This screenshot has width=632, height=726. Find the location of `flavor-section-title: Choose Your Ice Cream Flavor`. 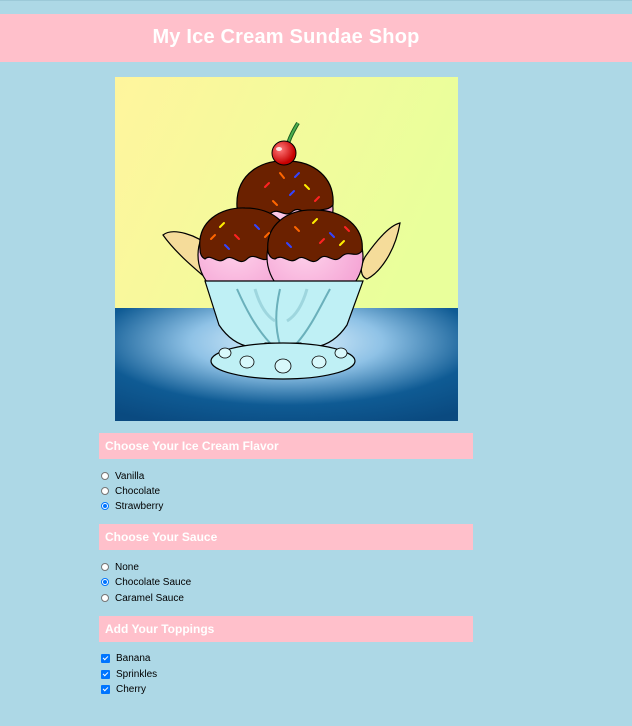

flavor-section-title: Choose Your Ice Cream Flavor is located at coordinates (286, 446).